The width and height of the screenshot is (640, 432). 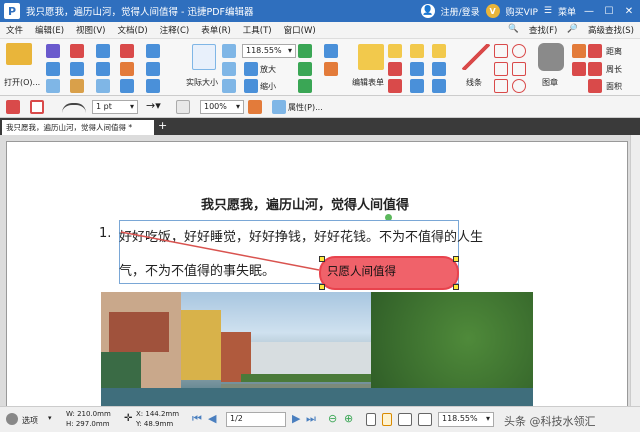 I want to click on menu-document: 文档(D), so click(x=132, y=30).